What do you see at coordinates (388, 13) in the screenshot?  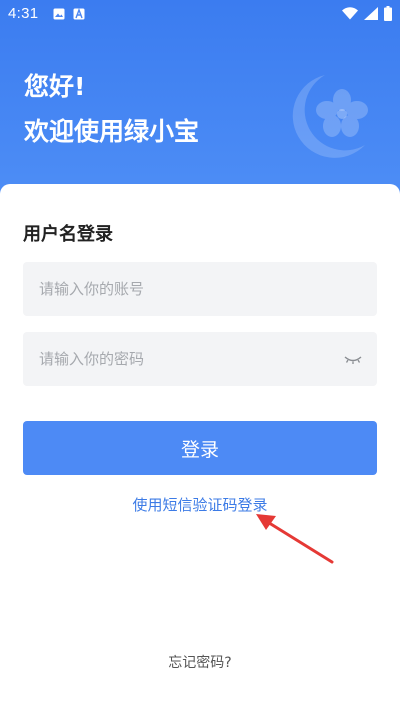 I see `battery-icon` at bounding box center [388, 13].